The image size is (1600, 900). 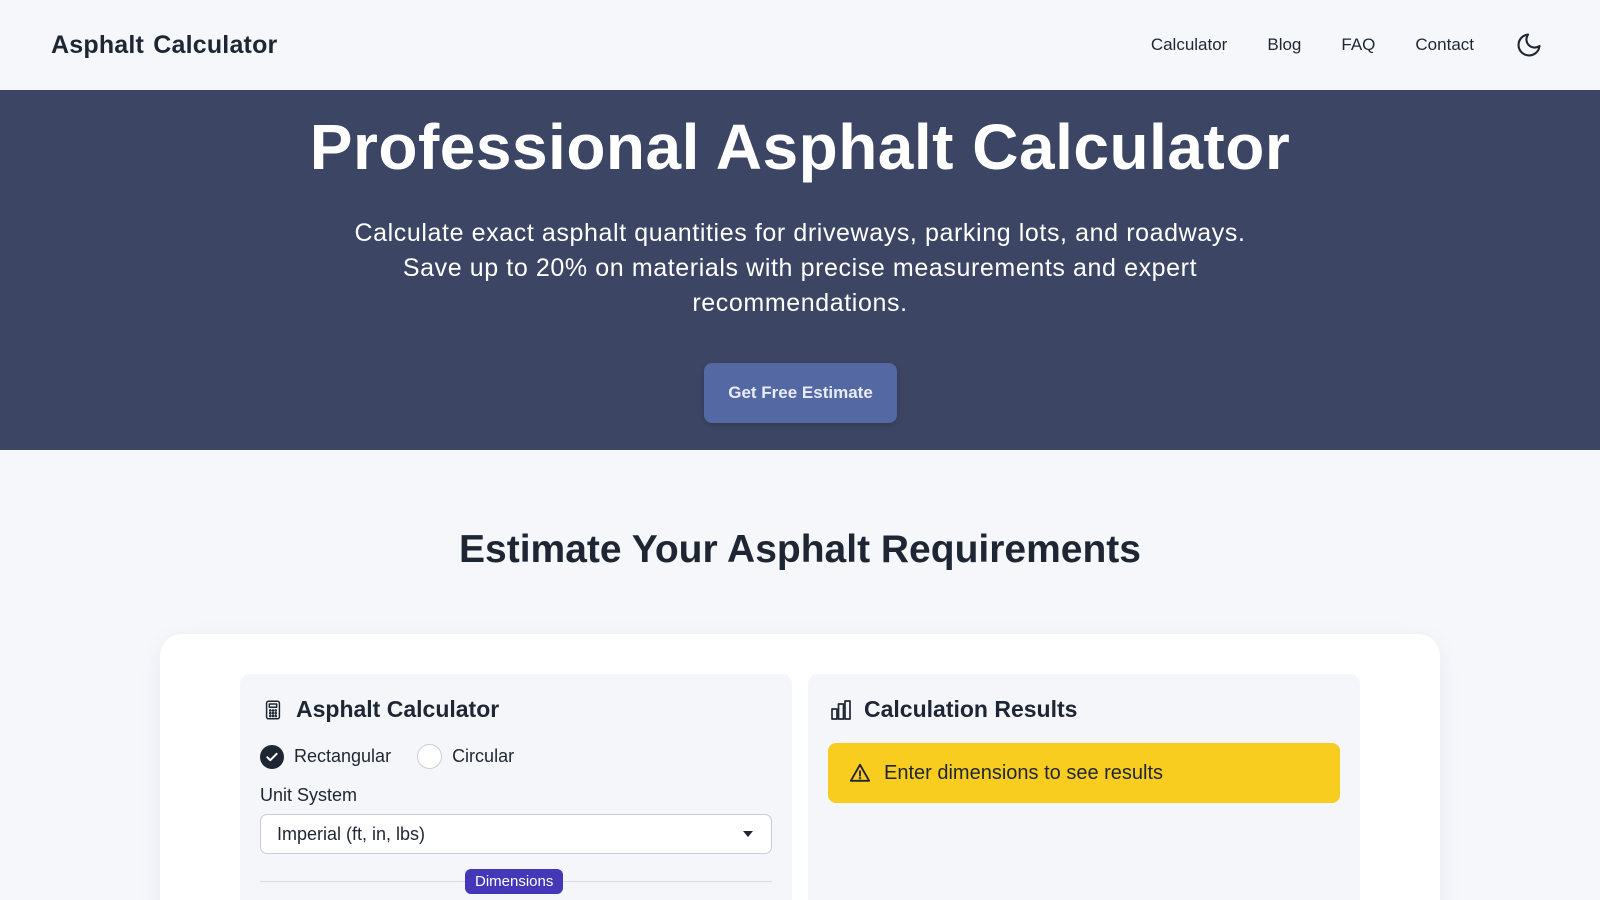 What do you see at coordinates (309, 795) in the screenshot?
I see `unit-system-label: Unit System` at bounding box center [309, 795].